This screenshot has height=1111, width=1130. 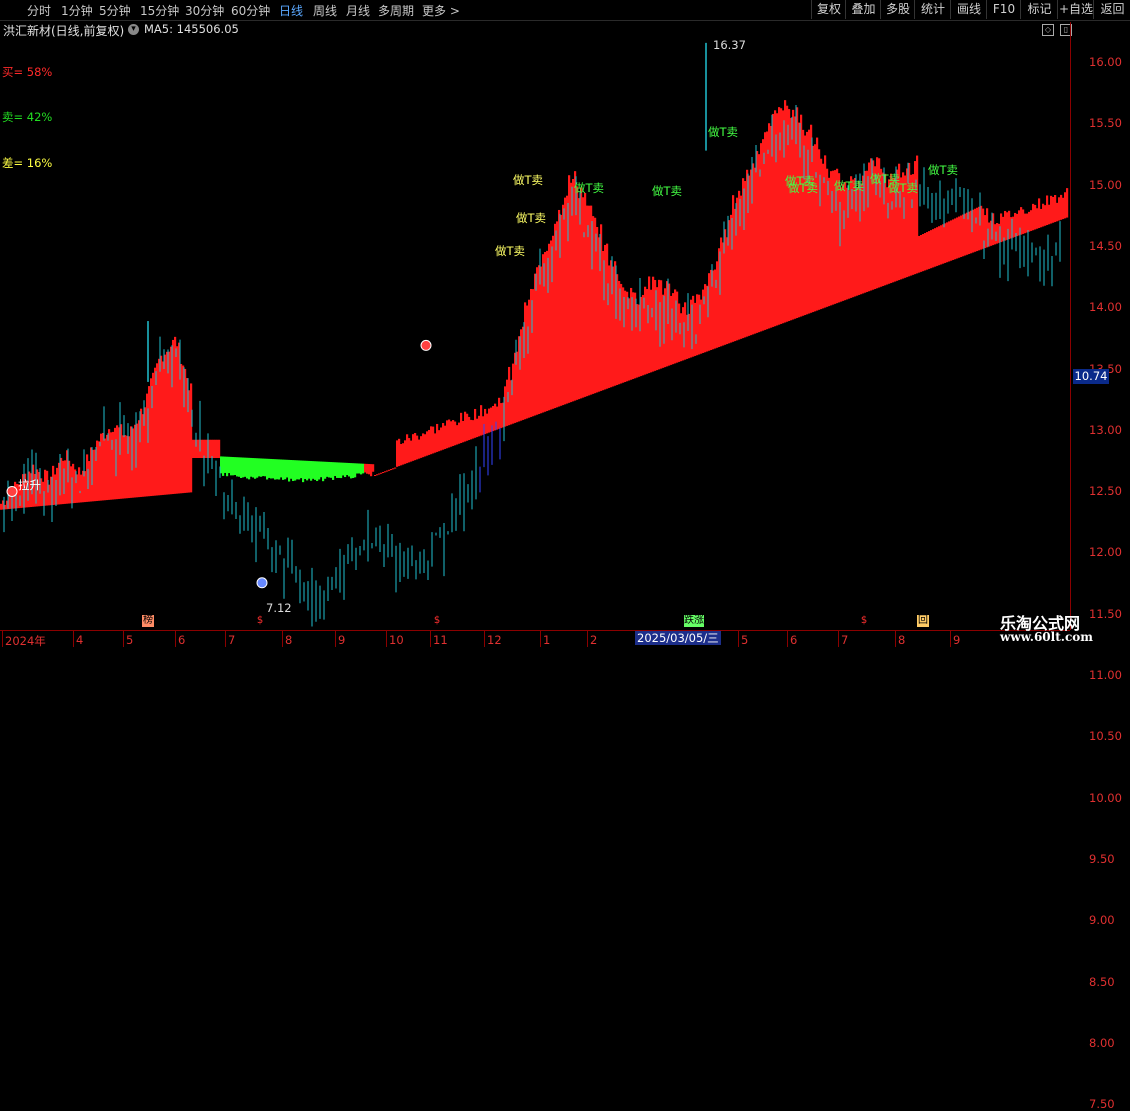 What do you see at coordinates (902, 640) in the screenshot?
I see `x-tick-label: 8` at bounding box center [902, 640].